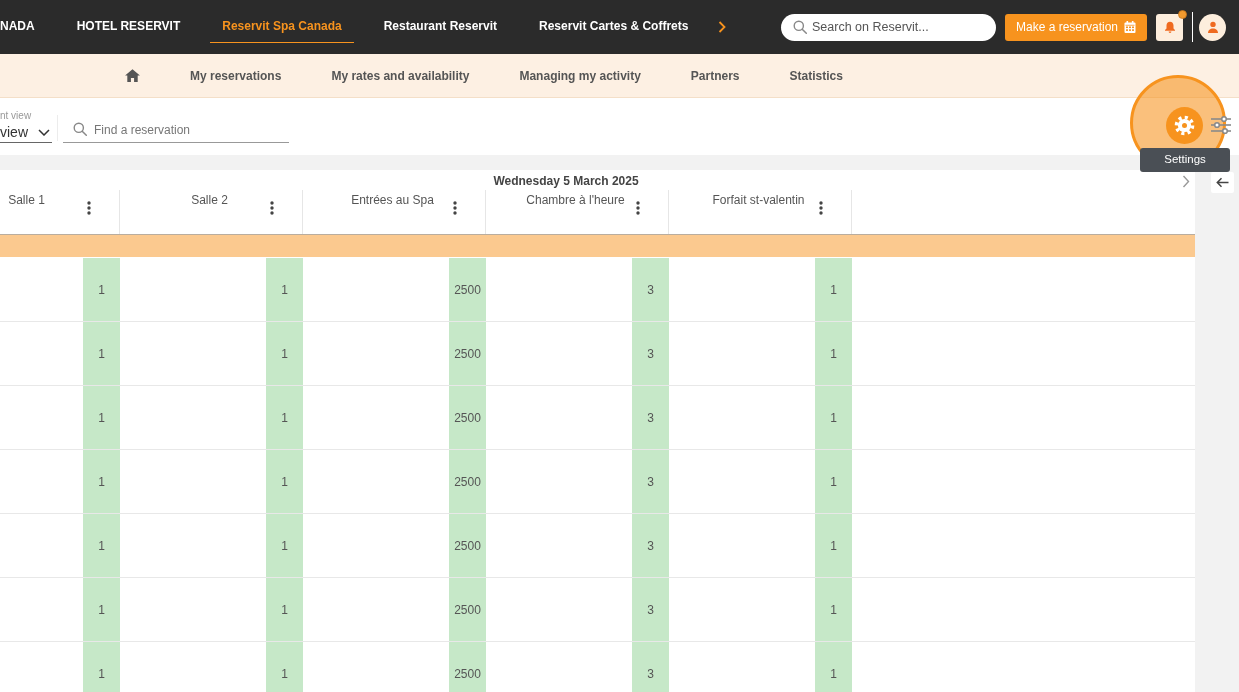  What do you see at coordinates (26, 132) in the screenshot?
I see `view-select: view` at bounding box center [26, 132].